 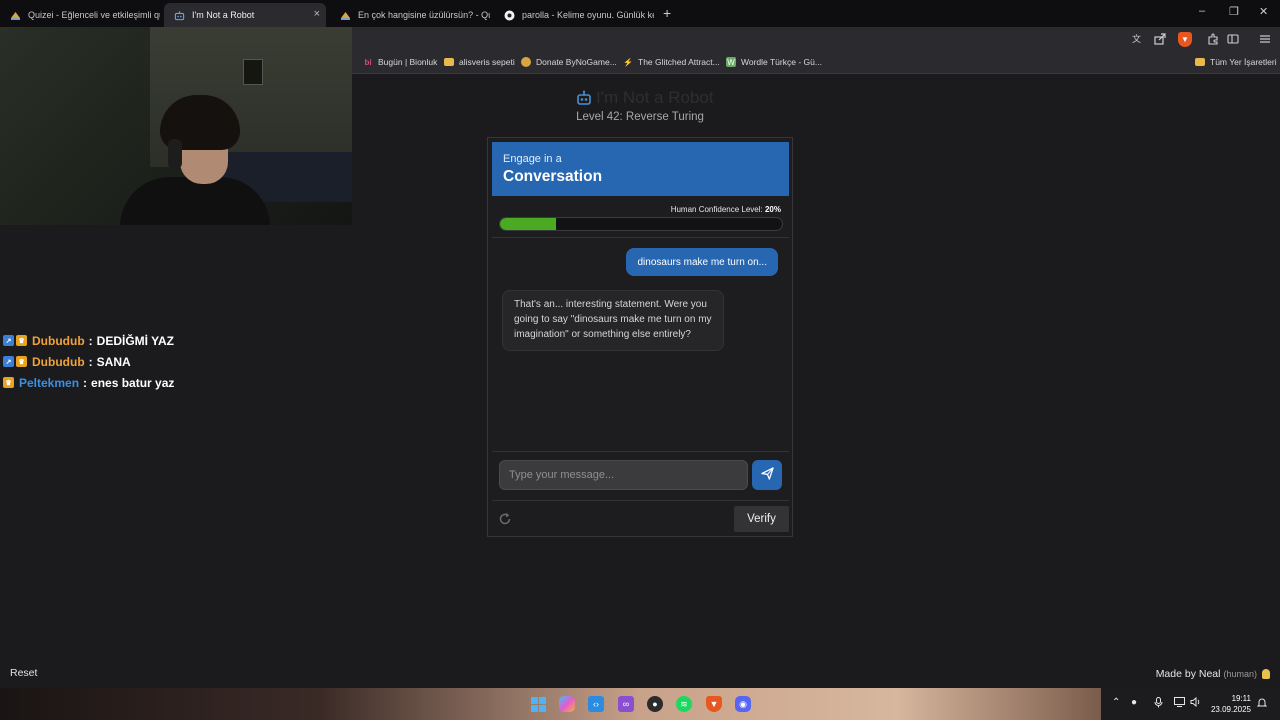 What do you see at coordinates (1266, 674) in the screenshot?
I see `lightbulb-icon` at bounding box center [1266, 674].